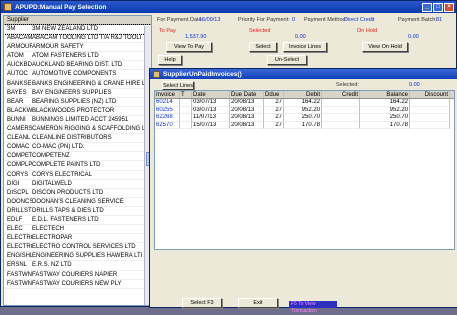 The image size is (457, 315). Describe the element at coordinates (178, 85) in the screenshot. I see `select-lines-button: Select Lines` at that location.